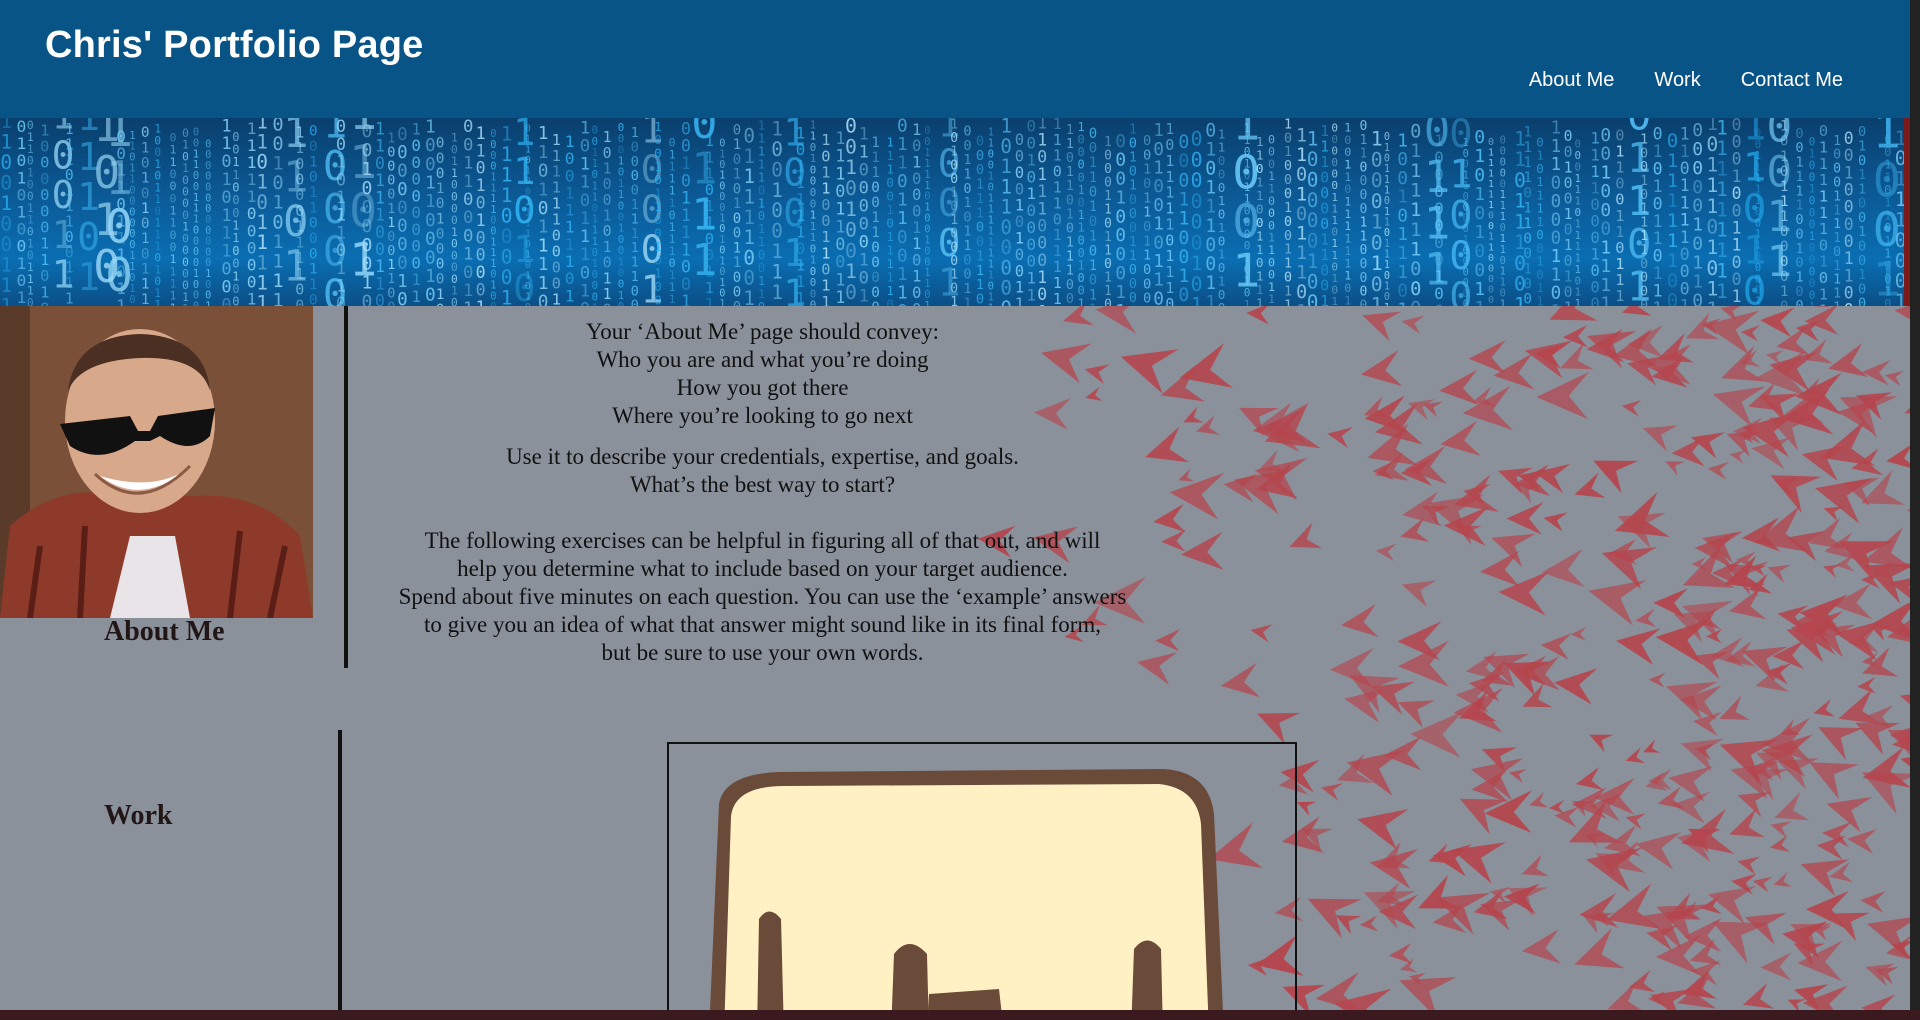 The height and width of the screenshot is (1020, 1920). Describe the element at coordinates (982, 876) in the screenshot. I see `work-project-image` at that location.